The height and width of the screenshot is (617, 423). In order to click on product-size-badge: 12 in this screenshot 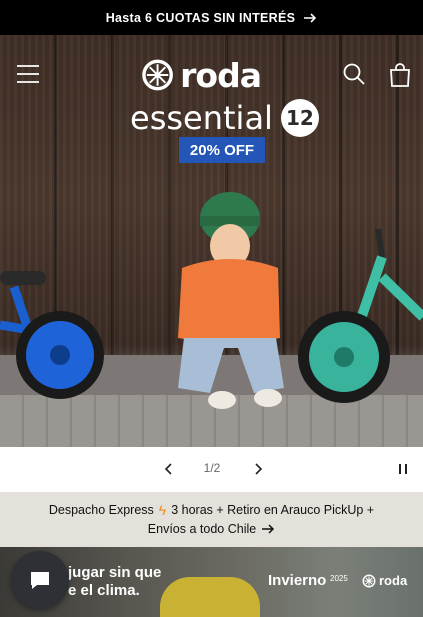, I will do `click(299, 118)`.